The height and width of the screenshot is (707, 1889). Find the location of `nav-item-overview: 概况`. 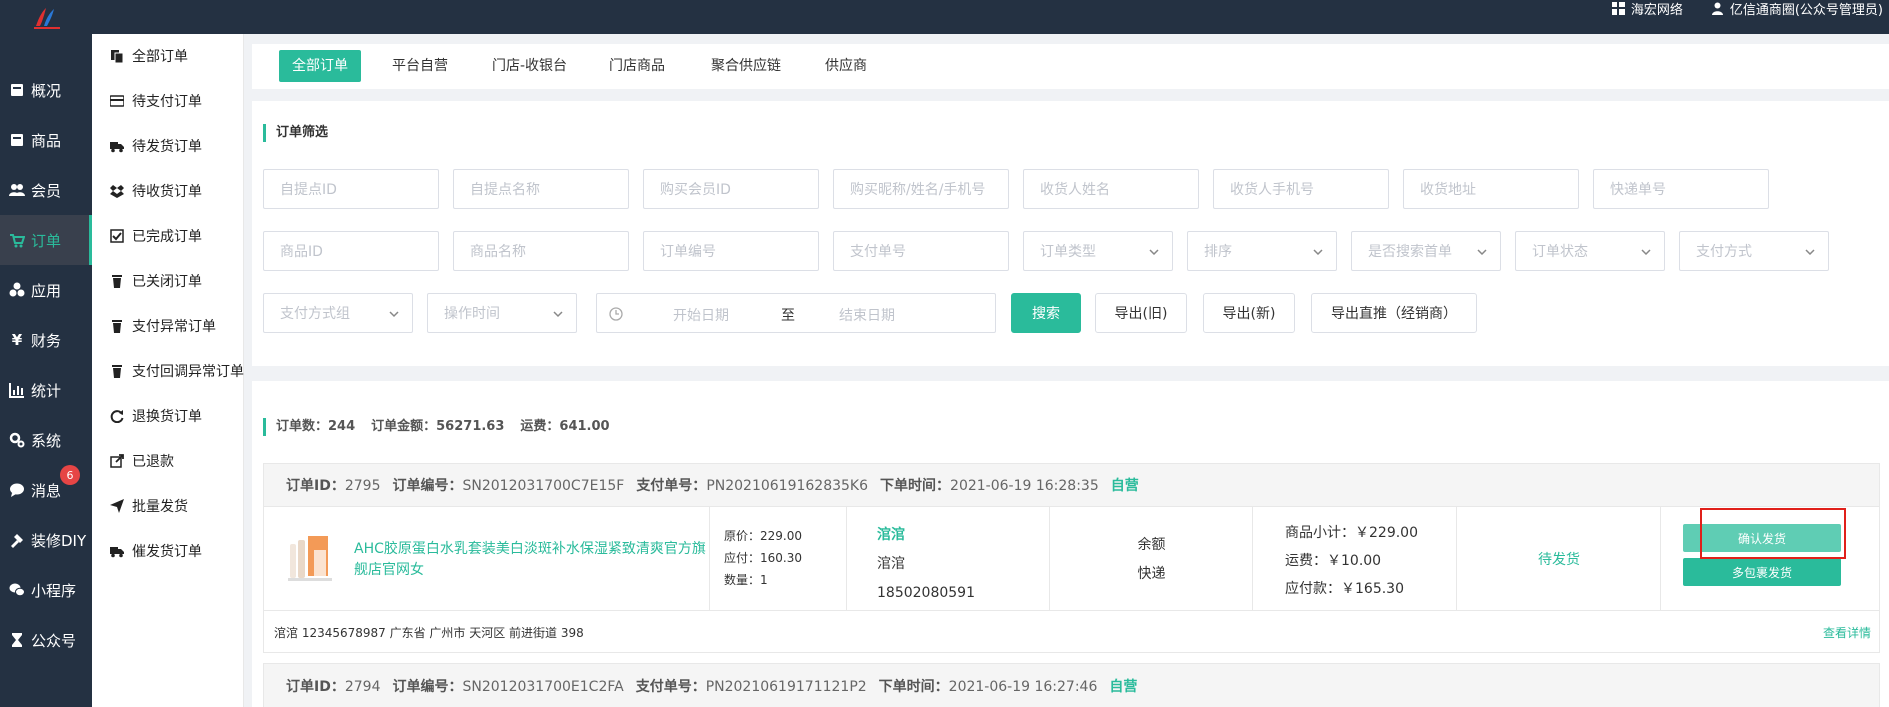

nav-item-overview: 概况 is located at coordinates (46, 90).